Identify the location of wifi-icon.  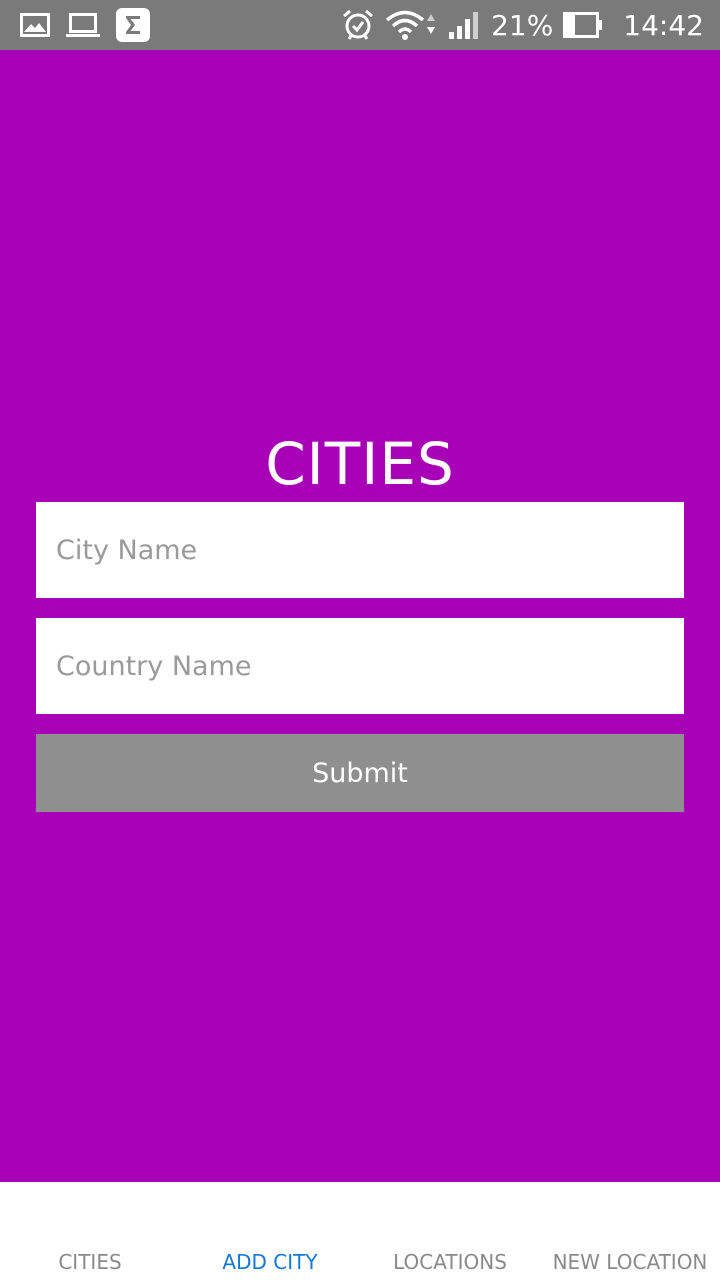
(411, 25).